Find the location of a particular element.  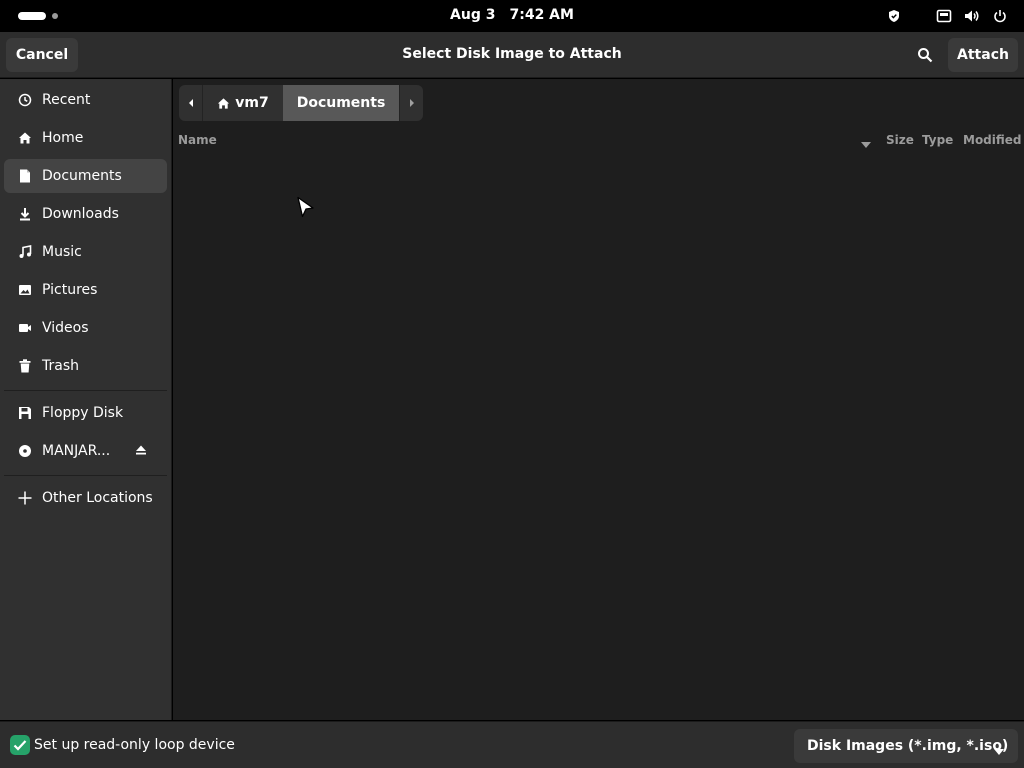

shield-icon is located at coordinates (894, 16).